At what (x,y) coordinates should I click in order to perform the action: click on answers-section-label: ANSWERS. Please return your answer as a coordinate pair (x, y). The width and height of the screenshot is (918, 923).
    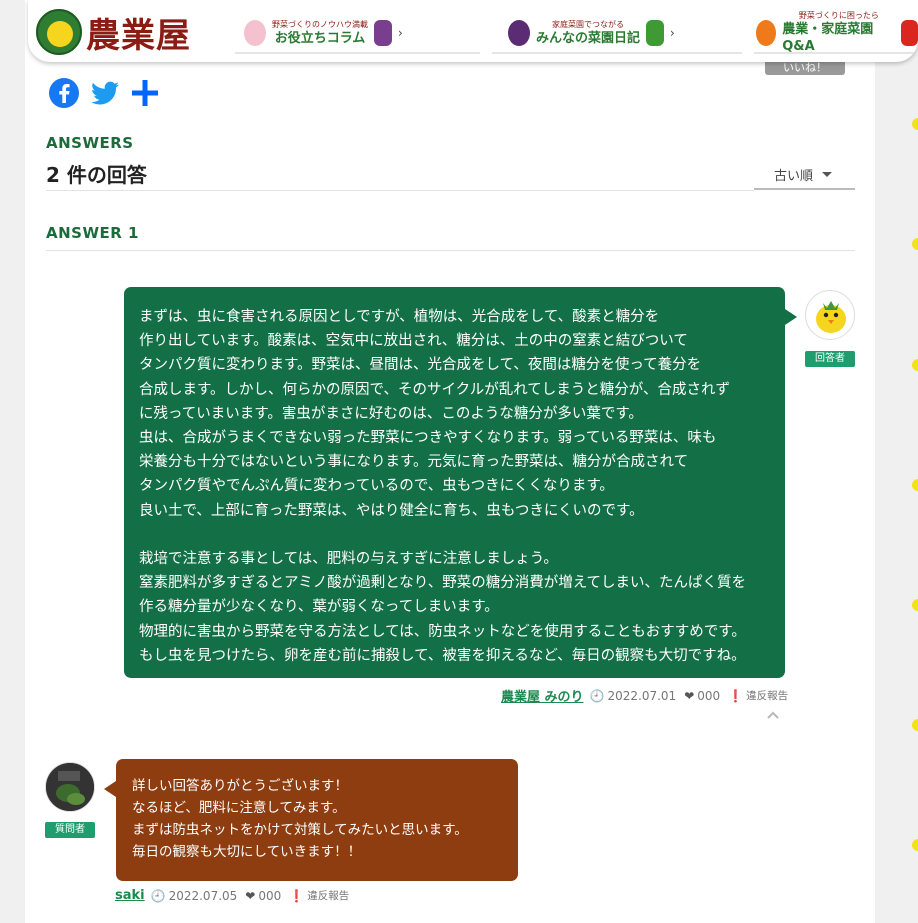
    Looking at the image, I should click on (90, 143).